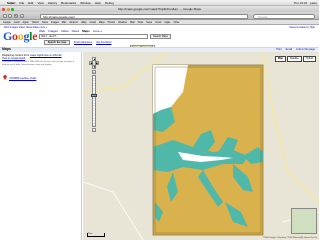 The height and width of the screenshot is (240, 320). What do you see at coordinates (40, 3) in the screenshot?
I see `menu-view: View` at bounding box center [40, 3].